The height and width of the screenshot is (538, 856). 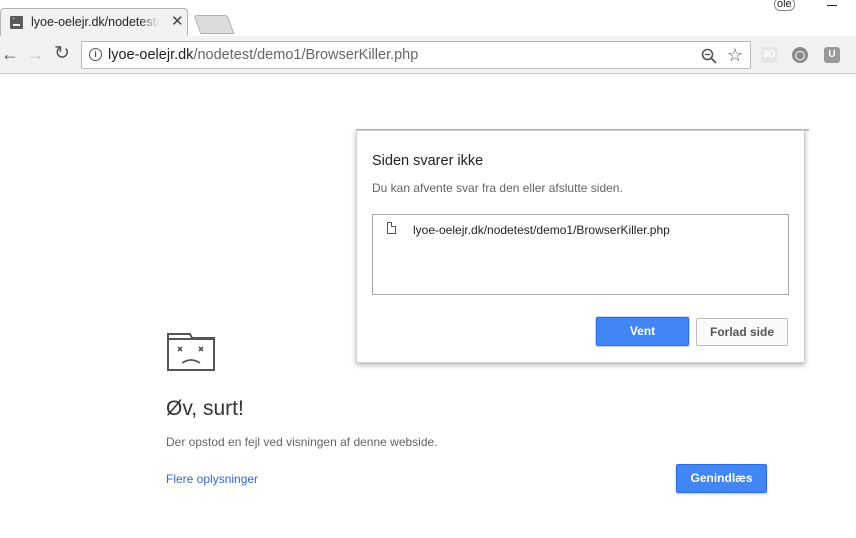 What do you see at coordinates (191, 352) in the screenshot?
I see `sad-tab-icon` at bounding box center [191, 352].